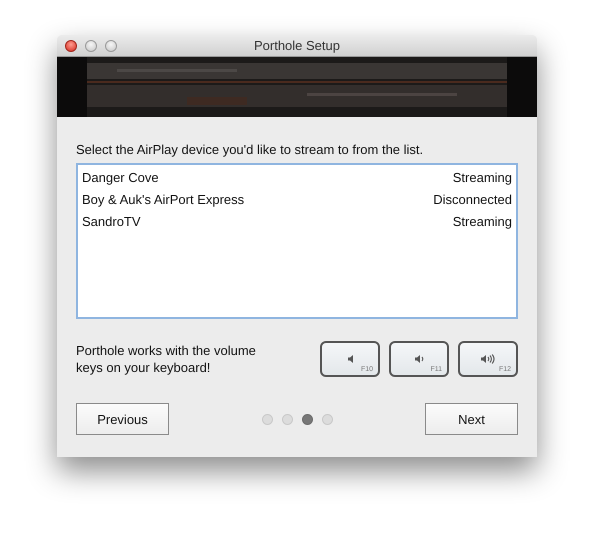 The height and width of the screenshot is (536, 594). I want to click on device-name: Danger Cove, so click(120, 178).